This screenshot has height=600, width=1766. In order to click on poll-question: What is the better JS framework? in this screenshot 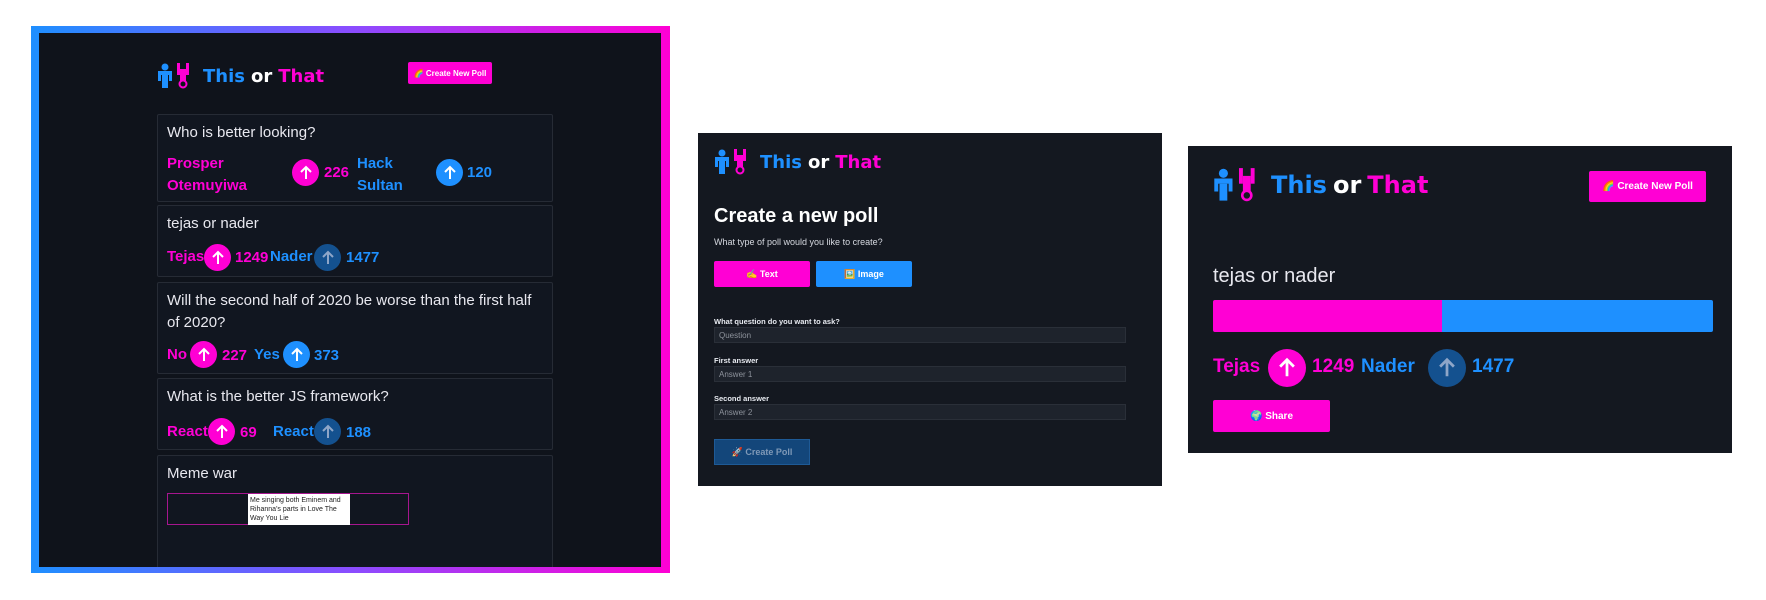, I will do `click(278, 396)`.